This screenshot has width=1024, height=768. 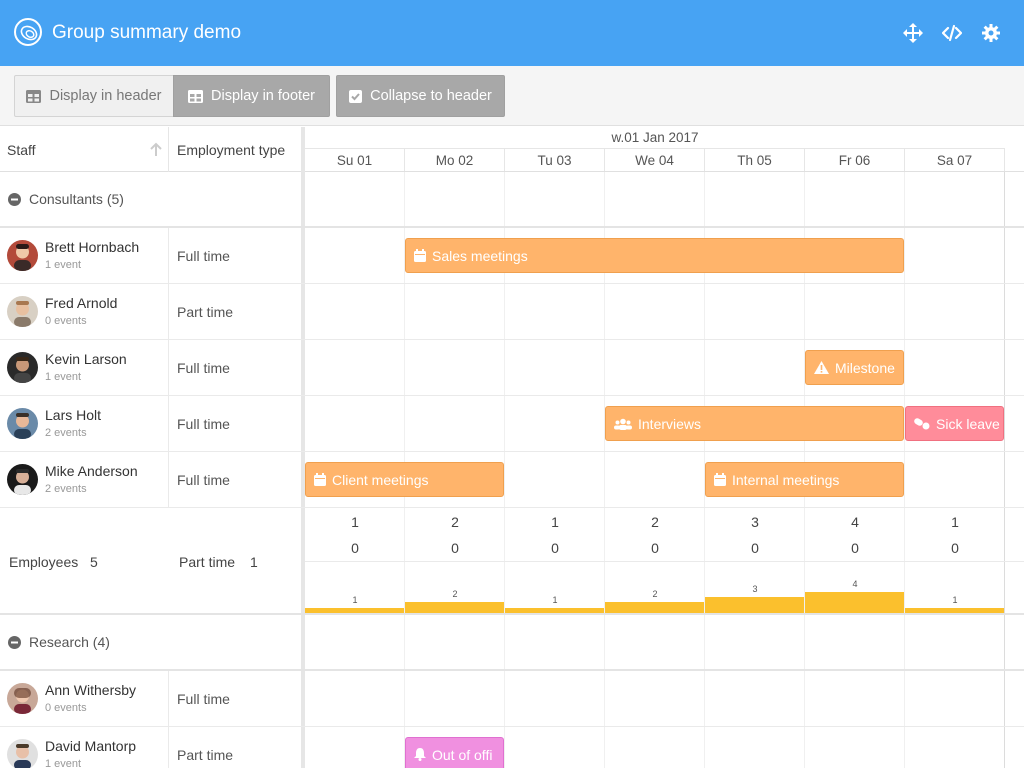 I want to click on display-in-footer-button: Display in footer, so click(x=251, y=96).